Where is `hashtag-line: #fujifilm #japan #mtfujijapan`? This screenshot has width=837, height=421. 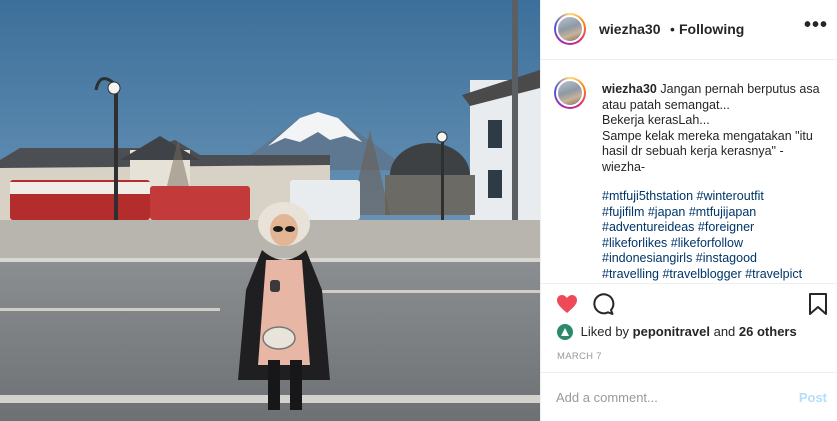 hashtag-line: #fujifilm #japan #mtfujijapan is located at coordinates (713, 213).